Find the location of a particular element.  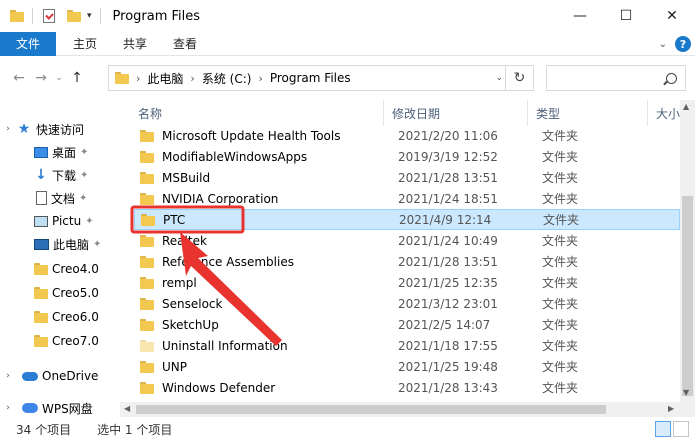

help-icon: ? is located at coordinates (683, 44).